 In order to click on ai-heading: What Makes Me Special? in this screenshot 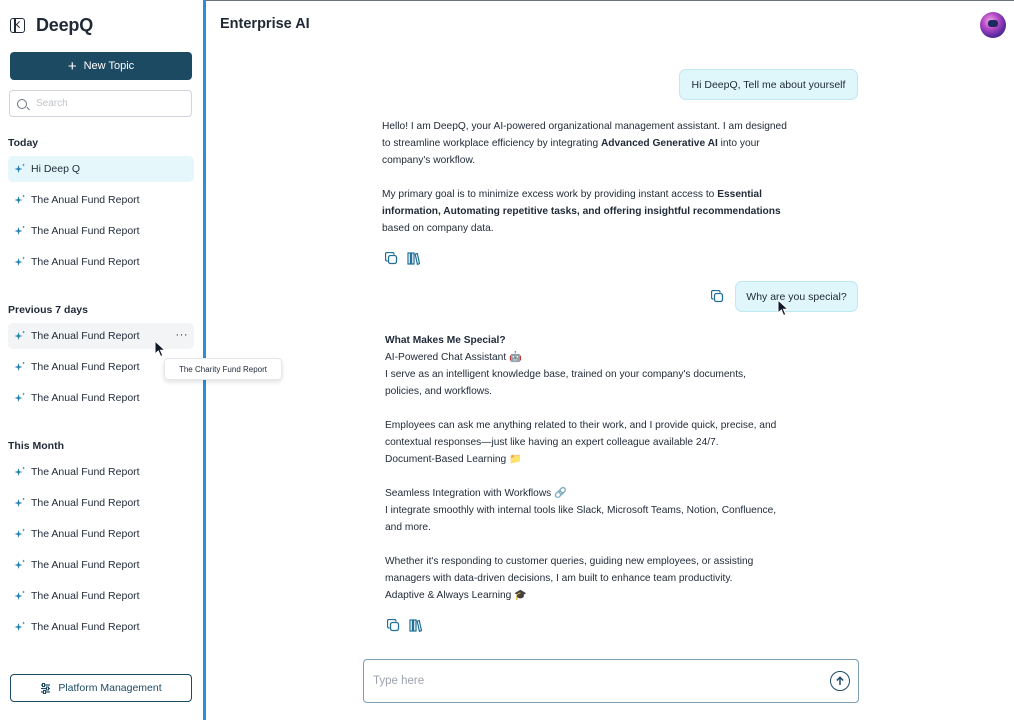, I will do `click(582, 340)`.